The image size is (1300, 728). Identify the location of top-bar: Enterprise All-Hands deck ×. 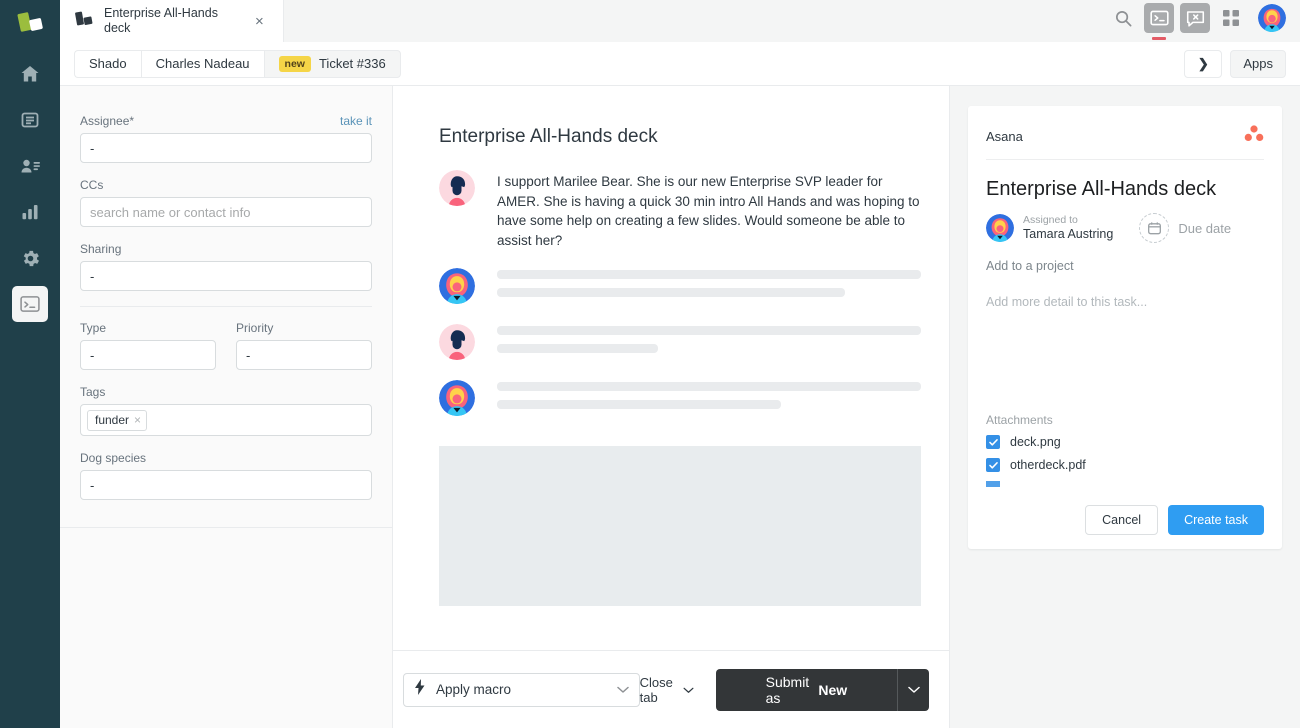
(680, 21).